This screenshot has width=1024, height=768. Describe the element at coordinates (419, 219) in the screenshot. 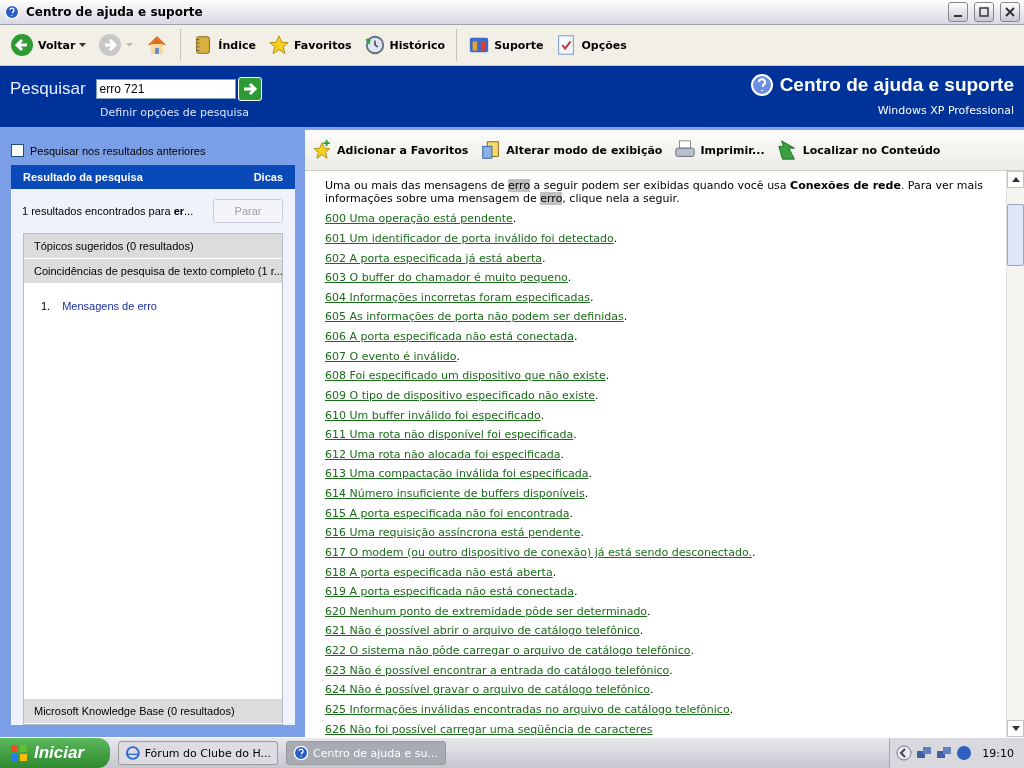

I see `error-message-link: 600 Uma operação está pendente` at that location.